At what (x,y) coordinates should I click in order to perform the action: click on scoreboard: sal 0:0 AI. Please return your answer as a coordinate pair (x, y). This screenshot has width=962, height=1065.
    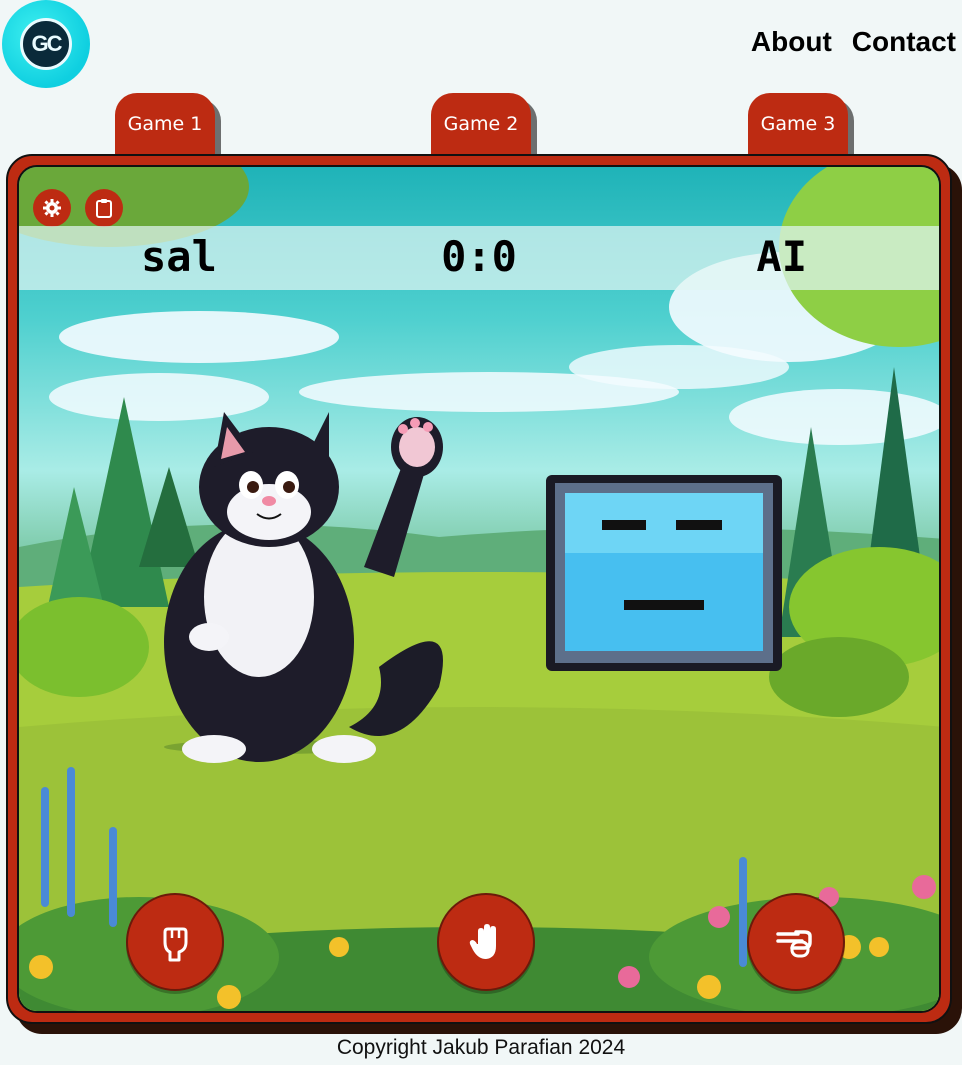
    Looking at the image, I should click on (479, 258).